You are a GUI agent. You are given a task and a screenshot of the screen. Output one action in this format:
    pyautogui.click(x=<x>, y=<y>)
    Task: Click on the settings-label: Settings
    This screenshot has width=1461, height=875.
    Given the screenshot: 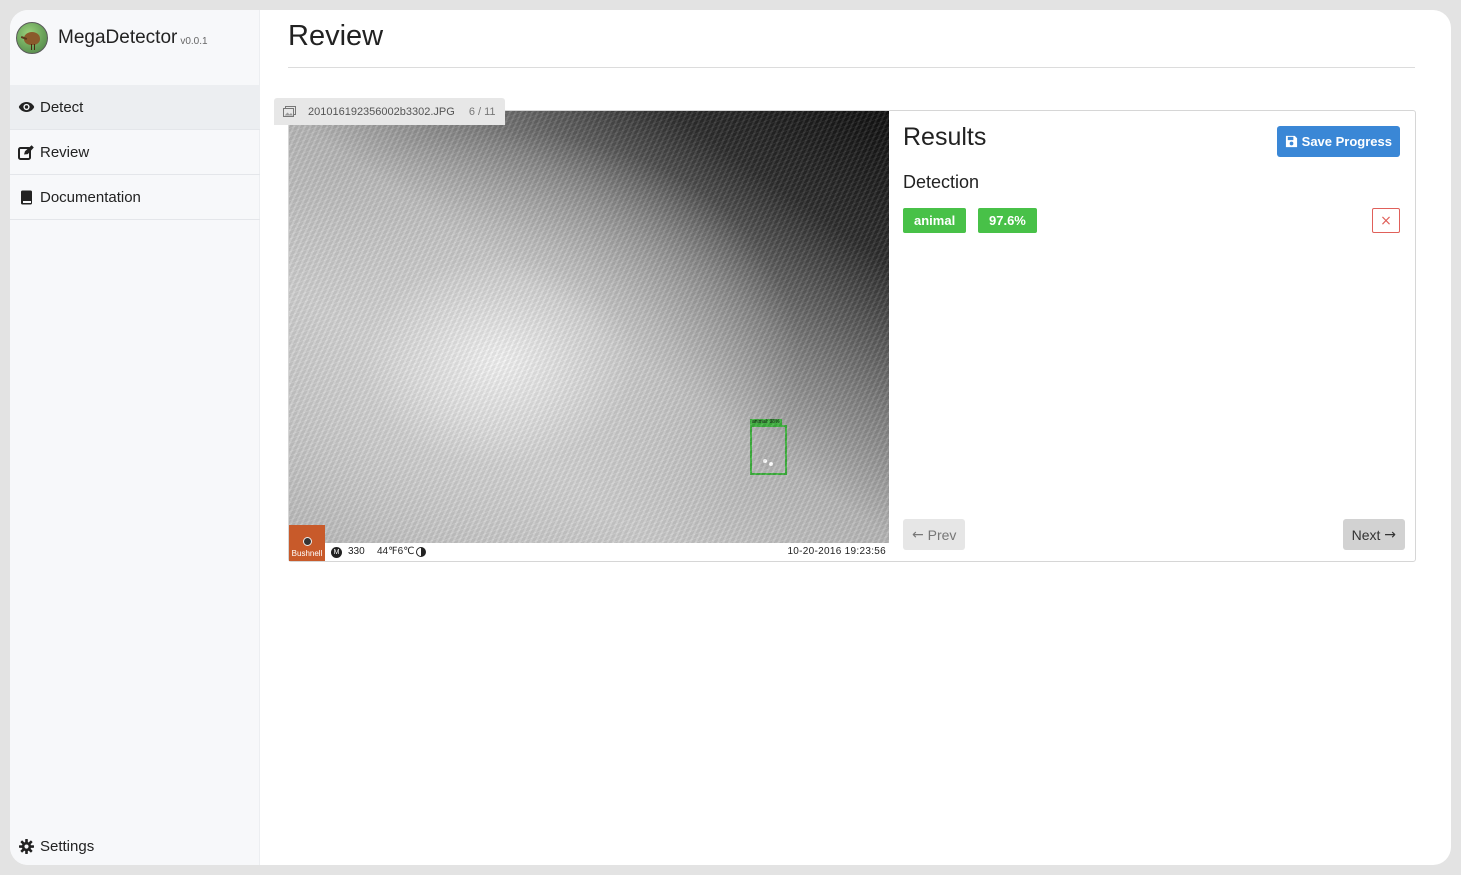 What is the action you would take?
    pyautogui.click(x=67, y=846)
    